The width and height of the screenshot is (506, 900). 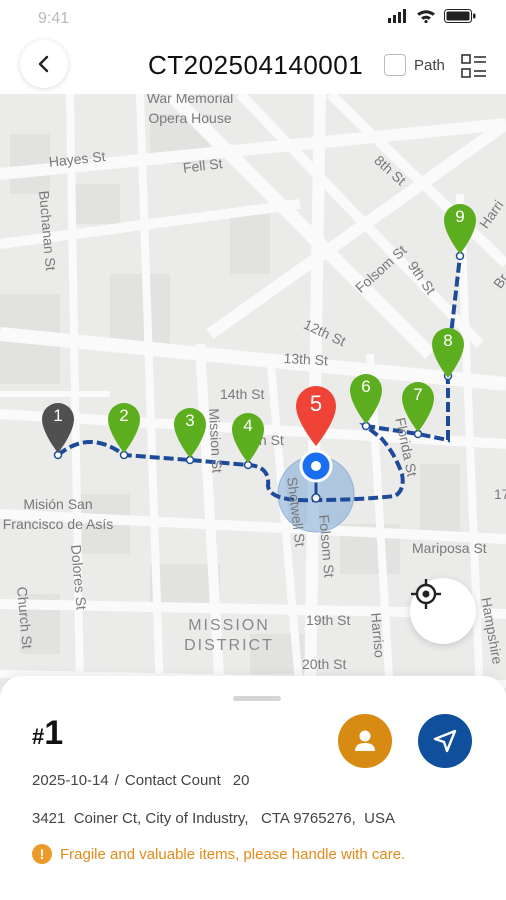 I want to click on stop-pin-2: 2, so click(x=124, y=427).